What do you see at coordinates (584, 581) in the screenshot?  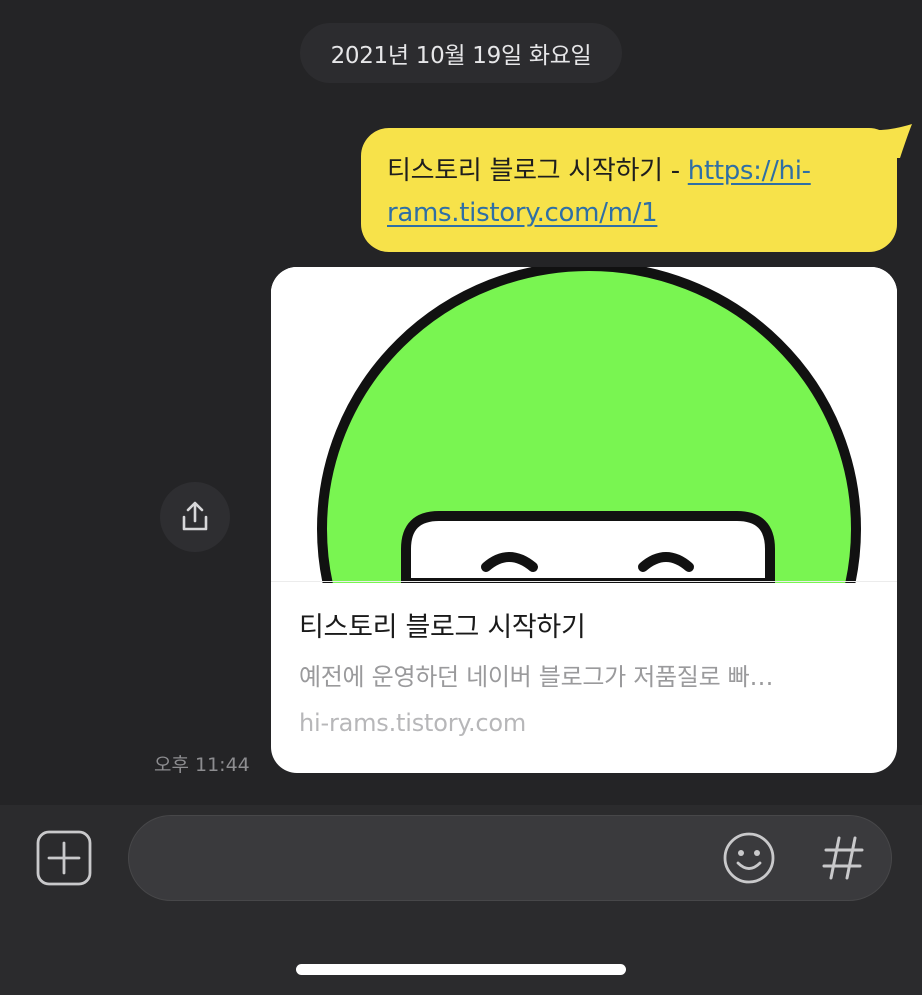 I see `card-divider` at bounding box center [584, 581].